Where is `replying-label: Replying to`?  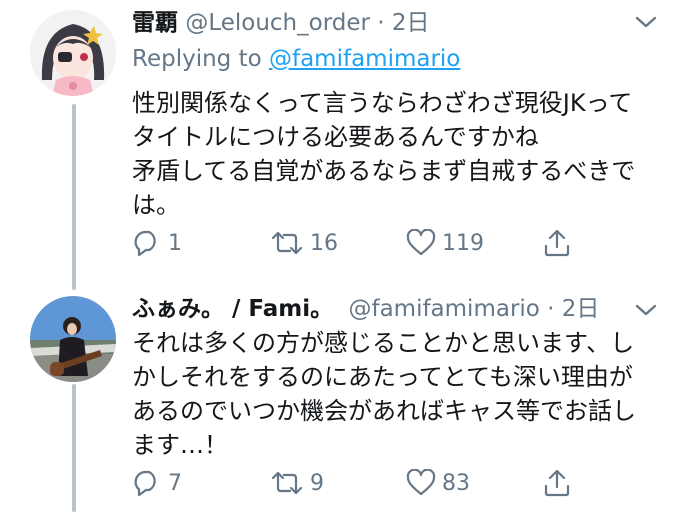
replying-label: Replying to is located at coordinates (197, 59).